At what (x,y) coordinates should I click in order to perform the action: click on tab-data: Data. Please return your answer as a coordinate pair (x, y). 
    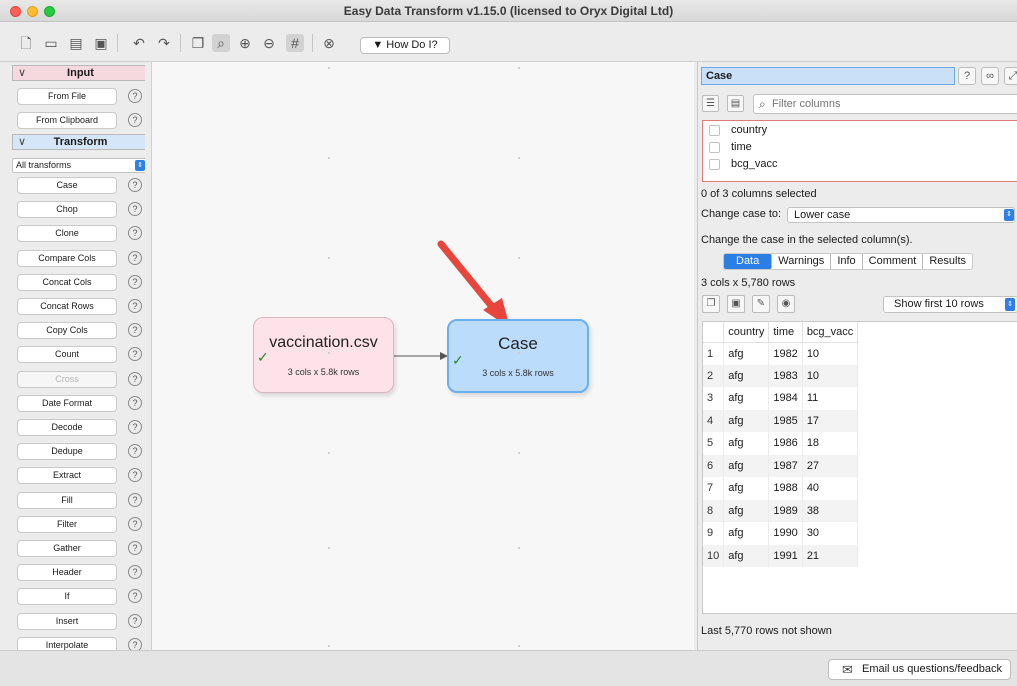
    Looking at the image, I should click on (748, 261).